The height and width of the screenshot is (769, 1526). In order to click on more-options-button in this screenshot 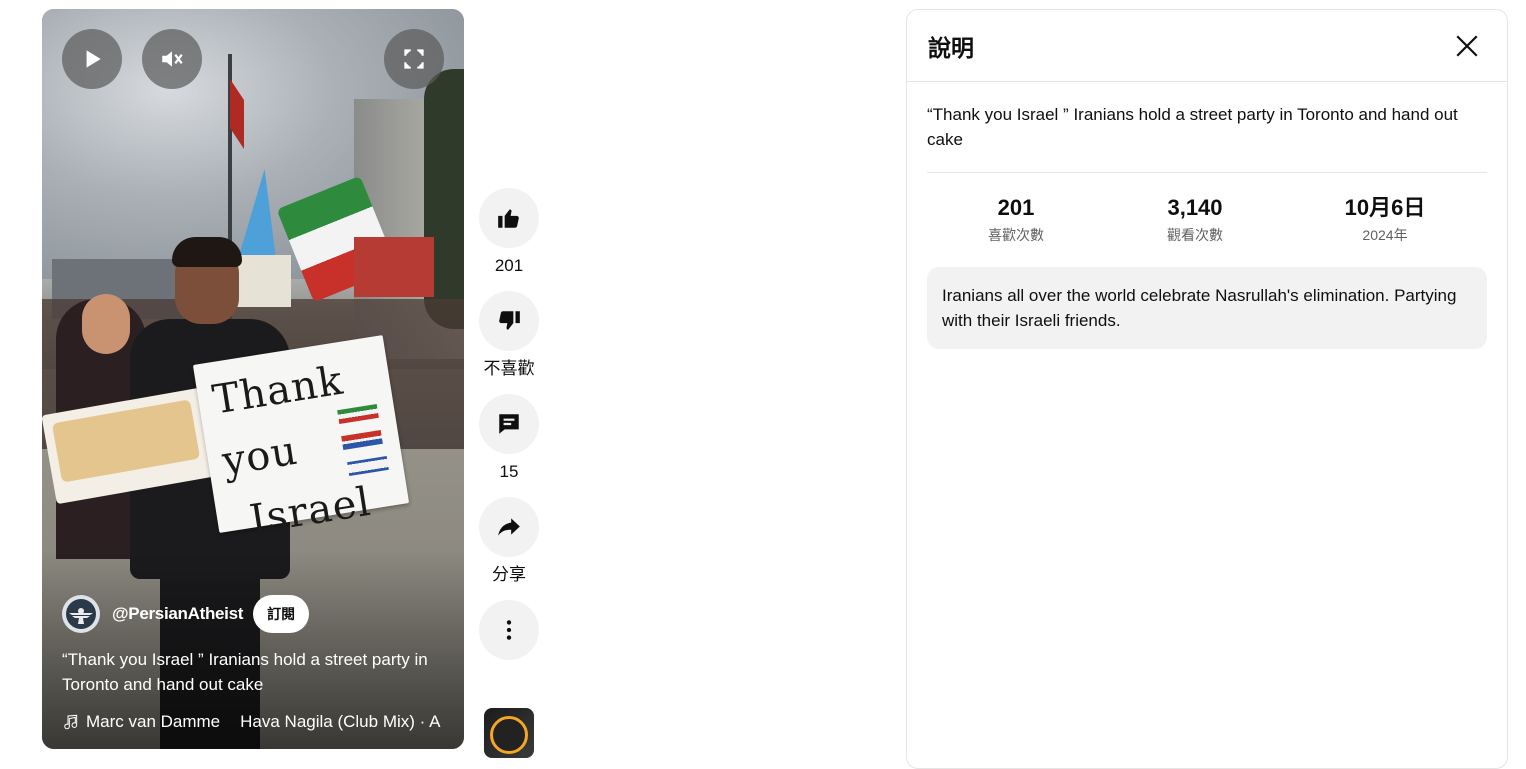, I will do `click(509, 630)`.